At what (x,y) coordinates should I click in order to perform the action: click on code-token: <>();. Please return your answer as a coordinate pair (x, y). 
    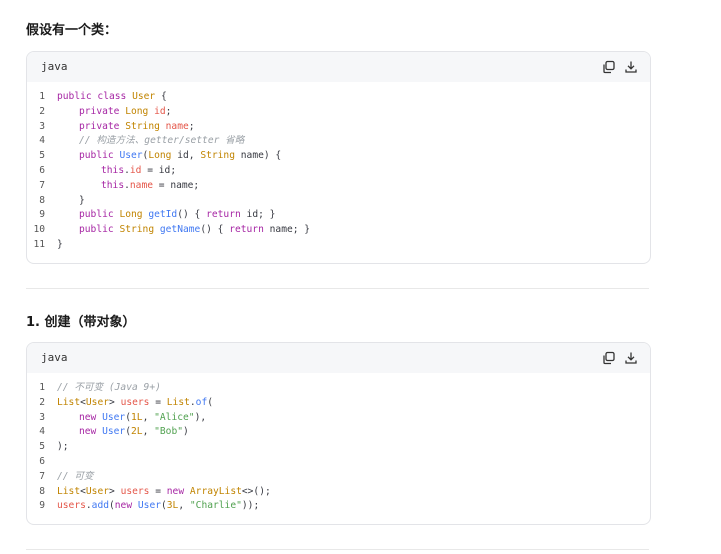
    Looking at the image, I should click on (256, 491).